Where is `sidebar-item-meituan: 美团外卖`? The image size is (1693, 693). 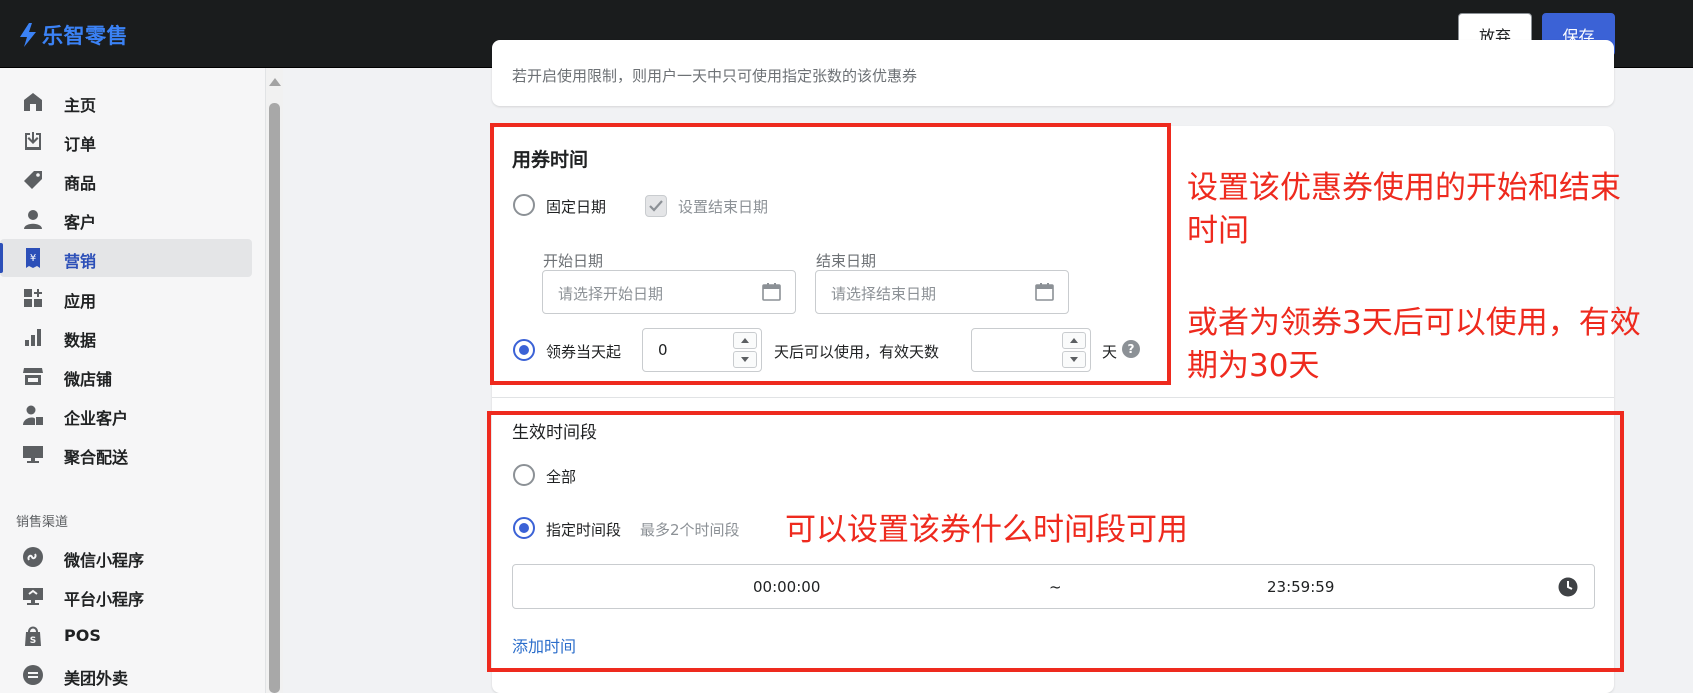
sidebar-item-meituan: 美团外卖 is located at coordinates (126, 674).